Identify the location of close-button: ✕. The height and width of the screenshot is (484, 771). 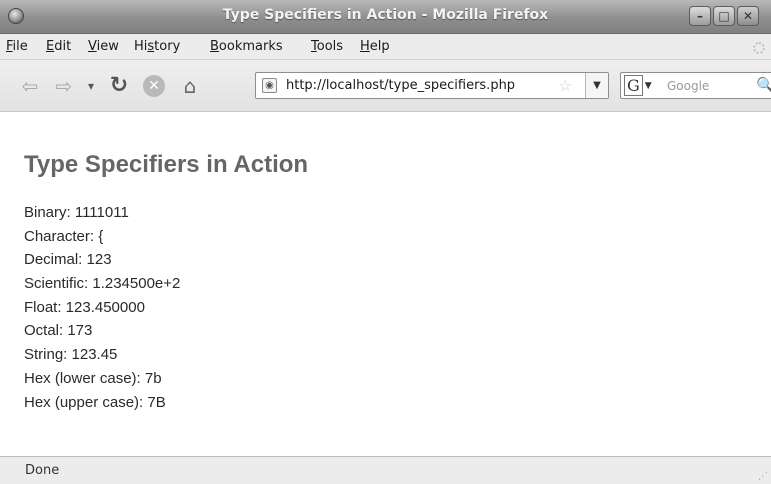
(748, 16).